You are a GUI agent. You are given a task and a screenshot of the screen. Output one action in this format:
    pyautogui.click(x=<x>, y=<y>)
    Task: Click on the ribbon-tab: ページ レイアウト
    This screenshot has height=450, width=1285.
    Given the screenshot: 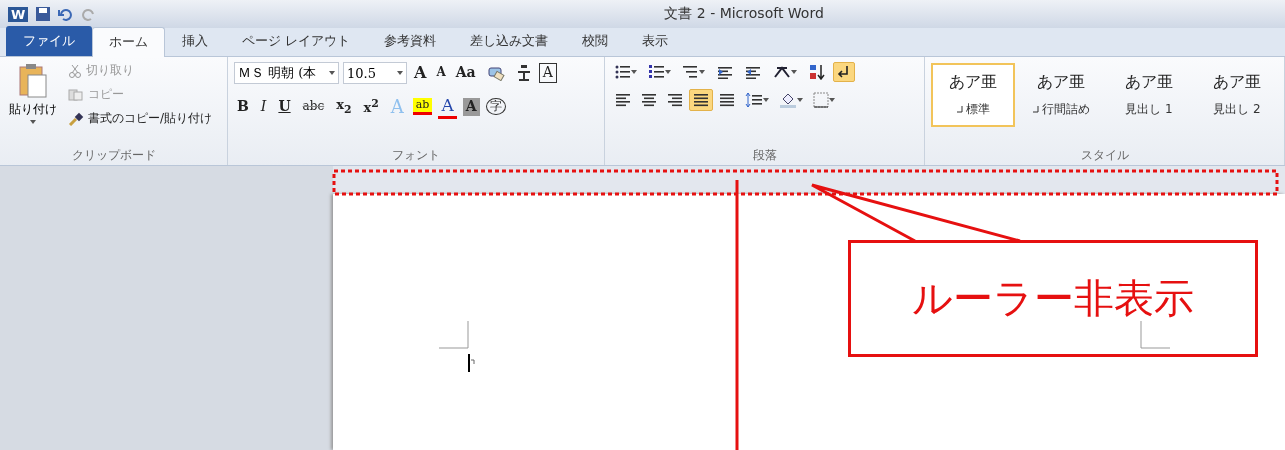 What is the action you would take?
    pyautogui.click(x=296, y=41)
    